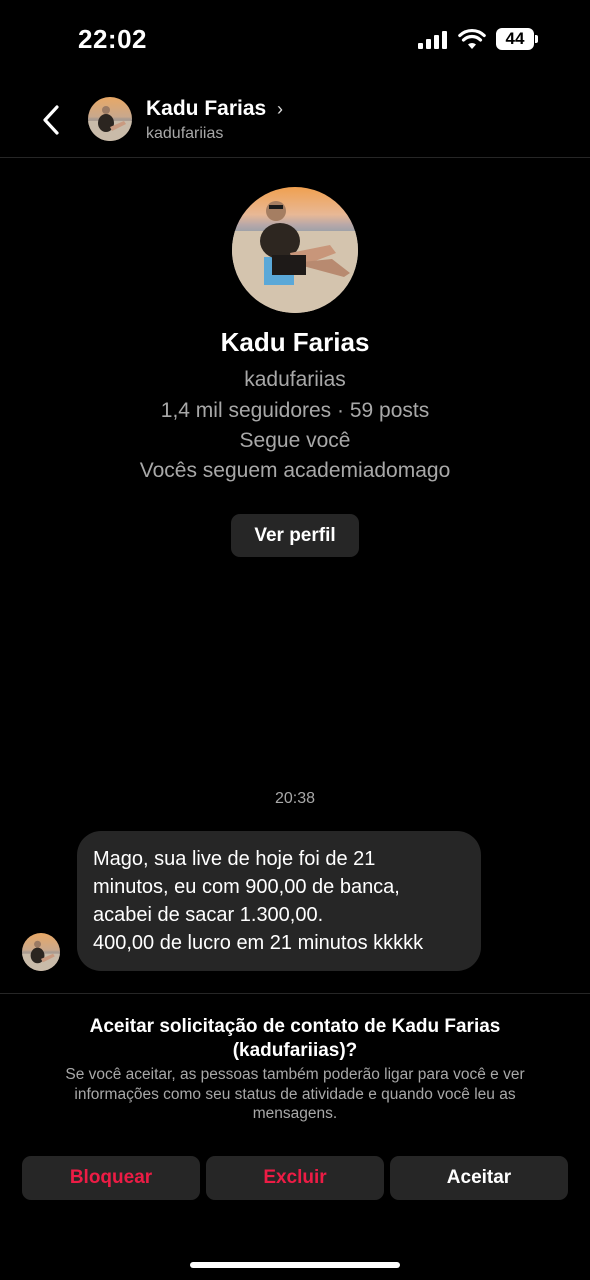  I want to click on request-divider, so click(295, 993).